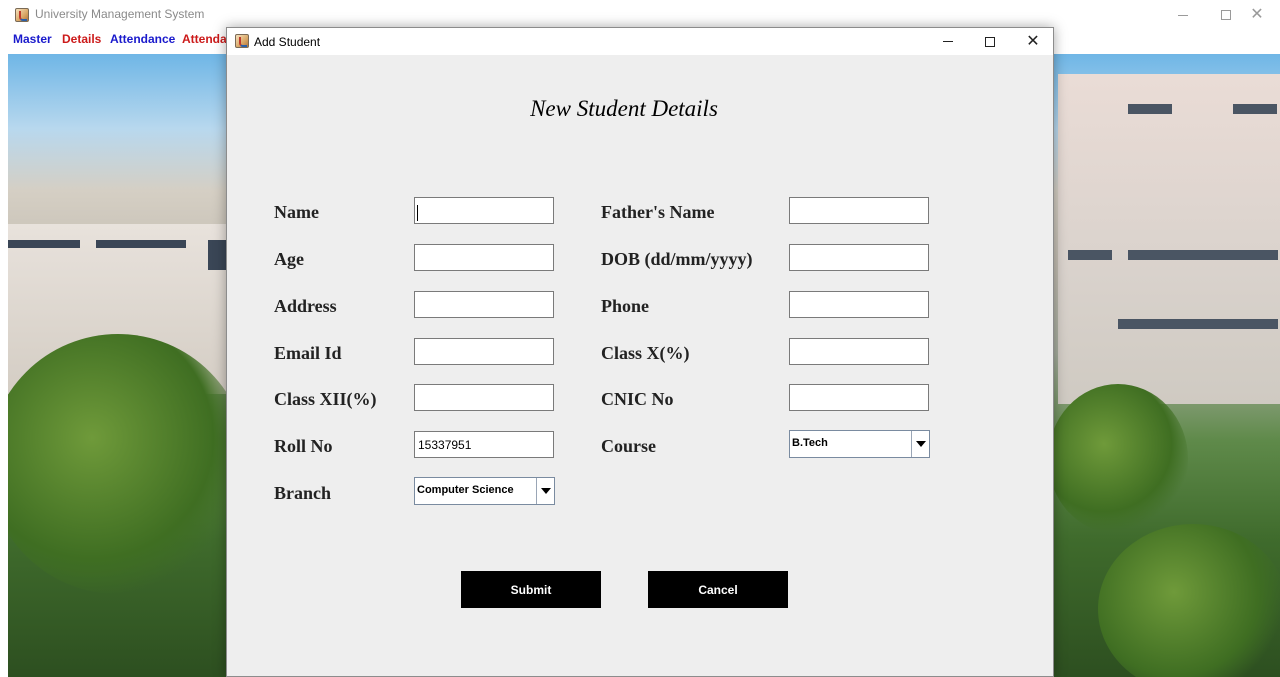 The image size is (1280, 677). I want to click on submit-button: Submit, so click(531, 589).